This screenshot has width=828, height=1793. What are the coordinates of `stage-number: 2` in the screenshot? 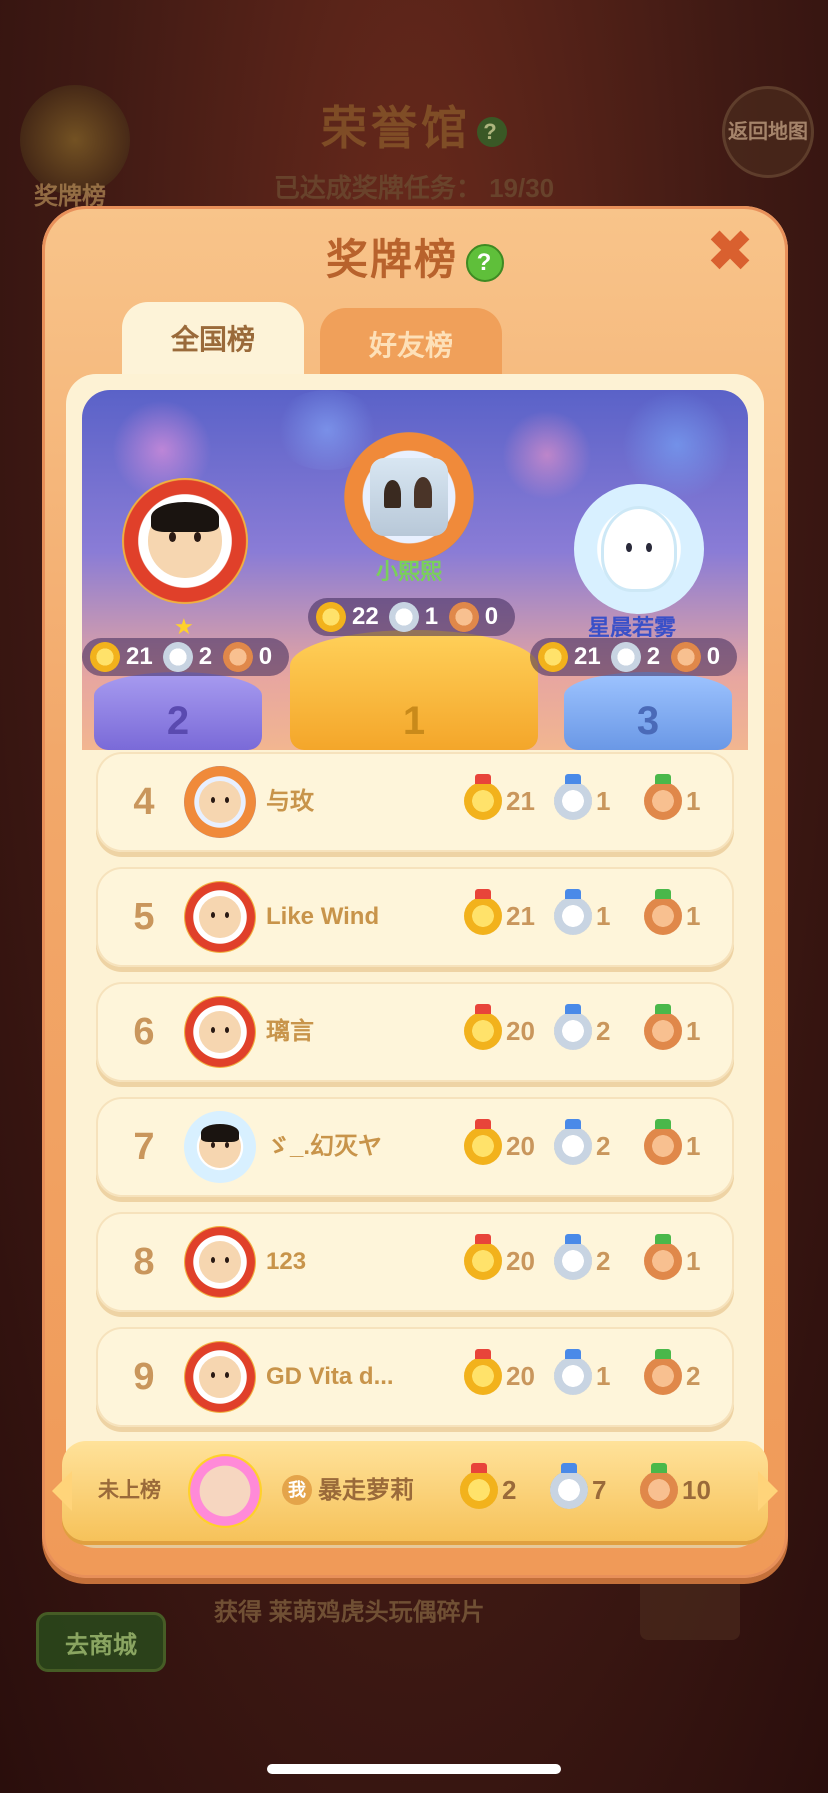 It's located at (178, 721).